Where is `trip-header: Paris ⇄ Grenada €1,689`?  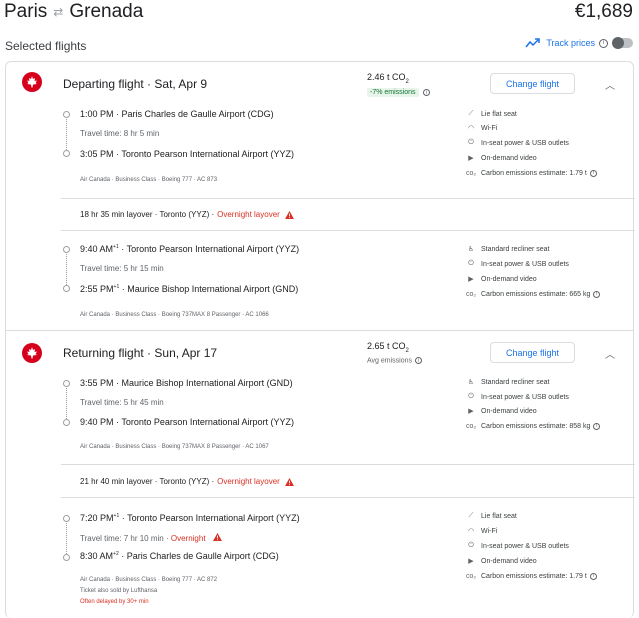 trip-header: Paris ⇄ Grenada €1,689 is located at coordinates (319, 14).